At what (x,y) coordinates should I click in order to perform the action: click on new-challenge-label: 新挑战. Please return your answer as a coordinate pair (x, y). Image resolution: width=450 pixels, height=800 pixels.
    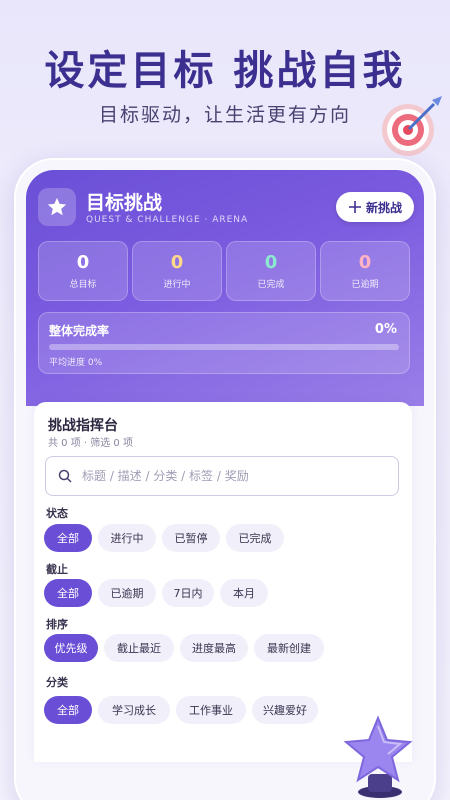
    Looking at the image, I should click on (383, 207).